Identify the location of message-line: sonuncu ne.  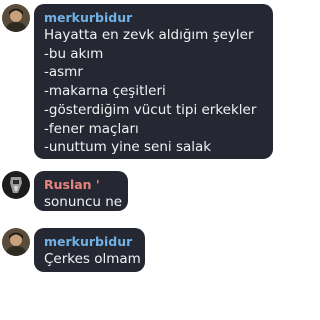
(83, 202).